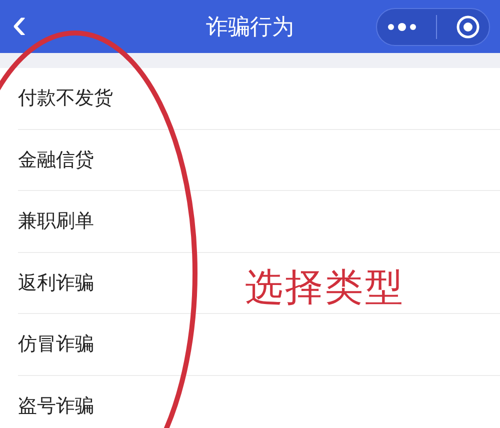 Image resolution: width=500 pixels, height=428 pixels. What do you see at coordinates (401, 27) in the screenshot?
I see `more-icon` at bounding box center [401, 27].